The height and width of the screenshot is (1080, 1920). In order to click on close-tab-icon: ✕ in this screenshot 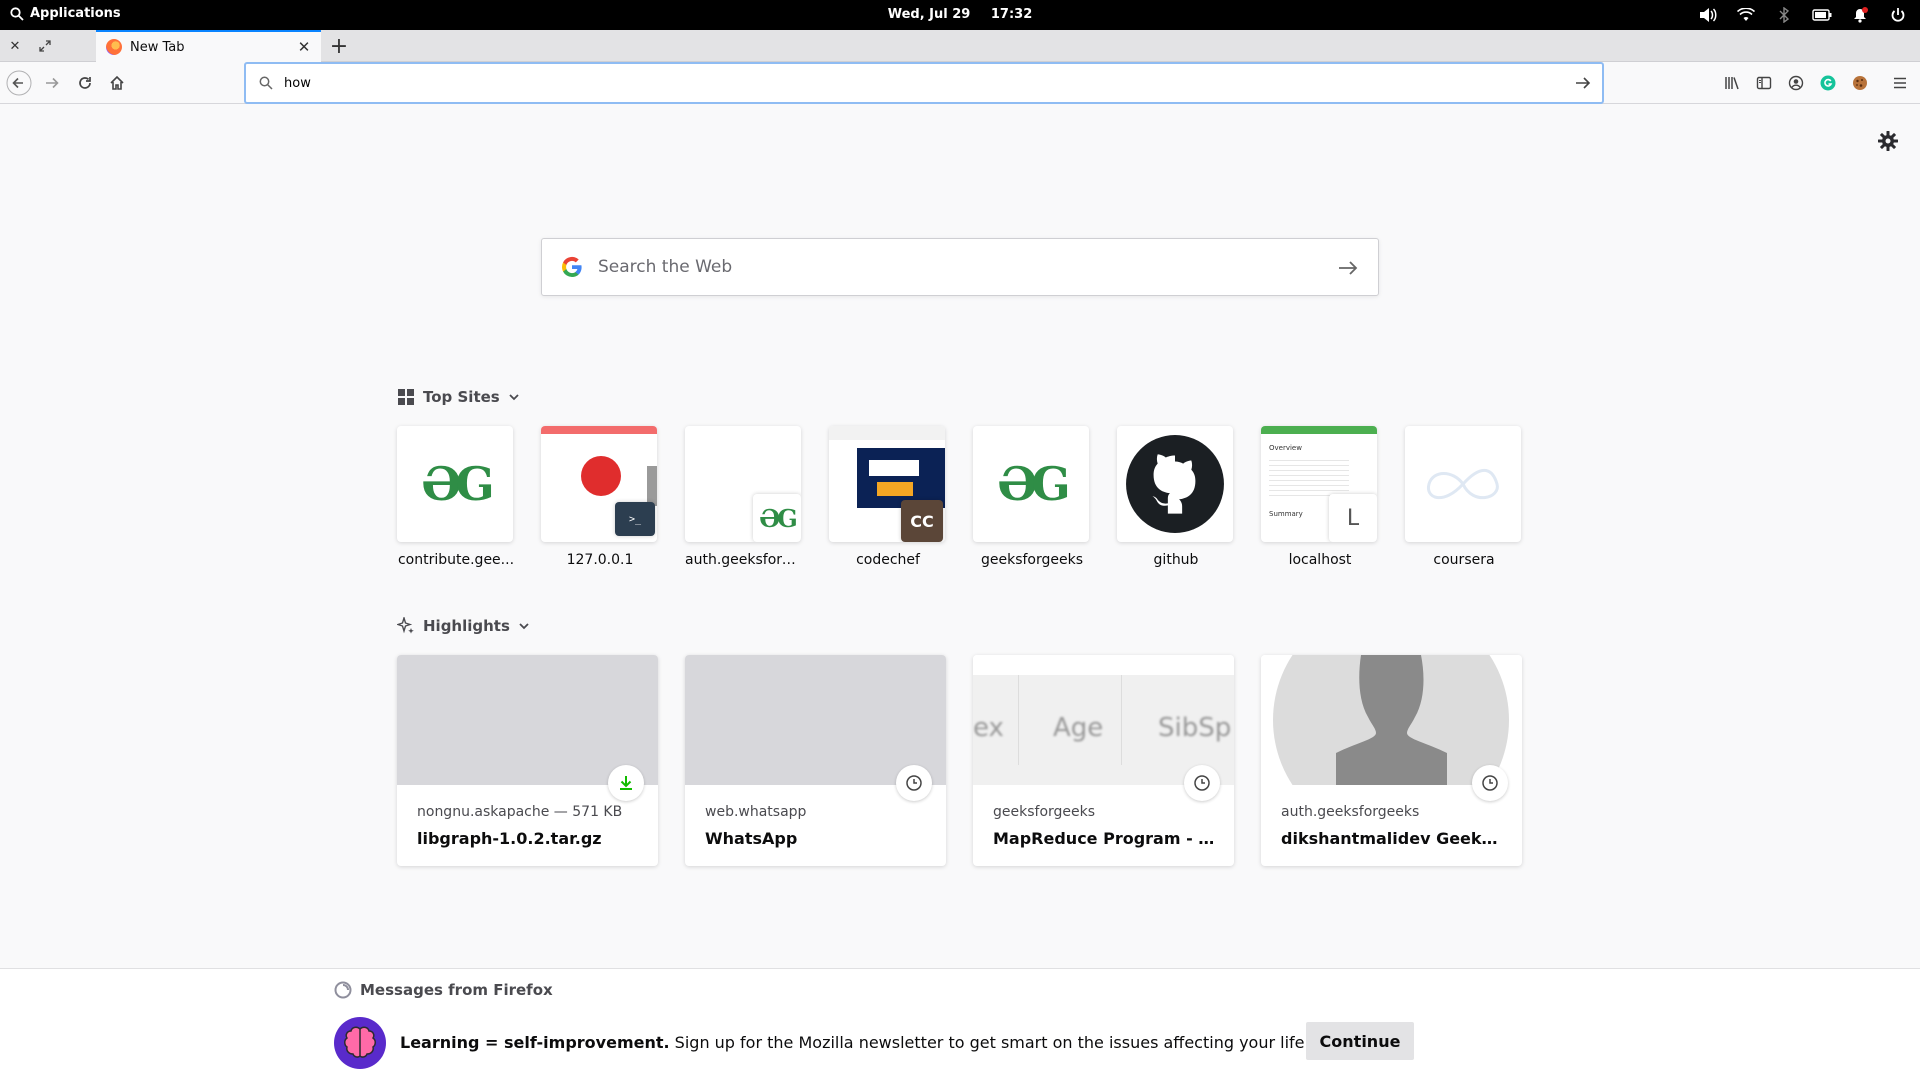, I will do `click(304, 47)`.